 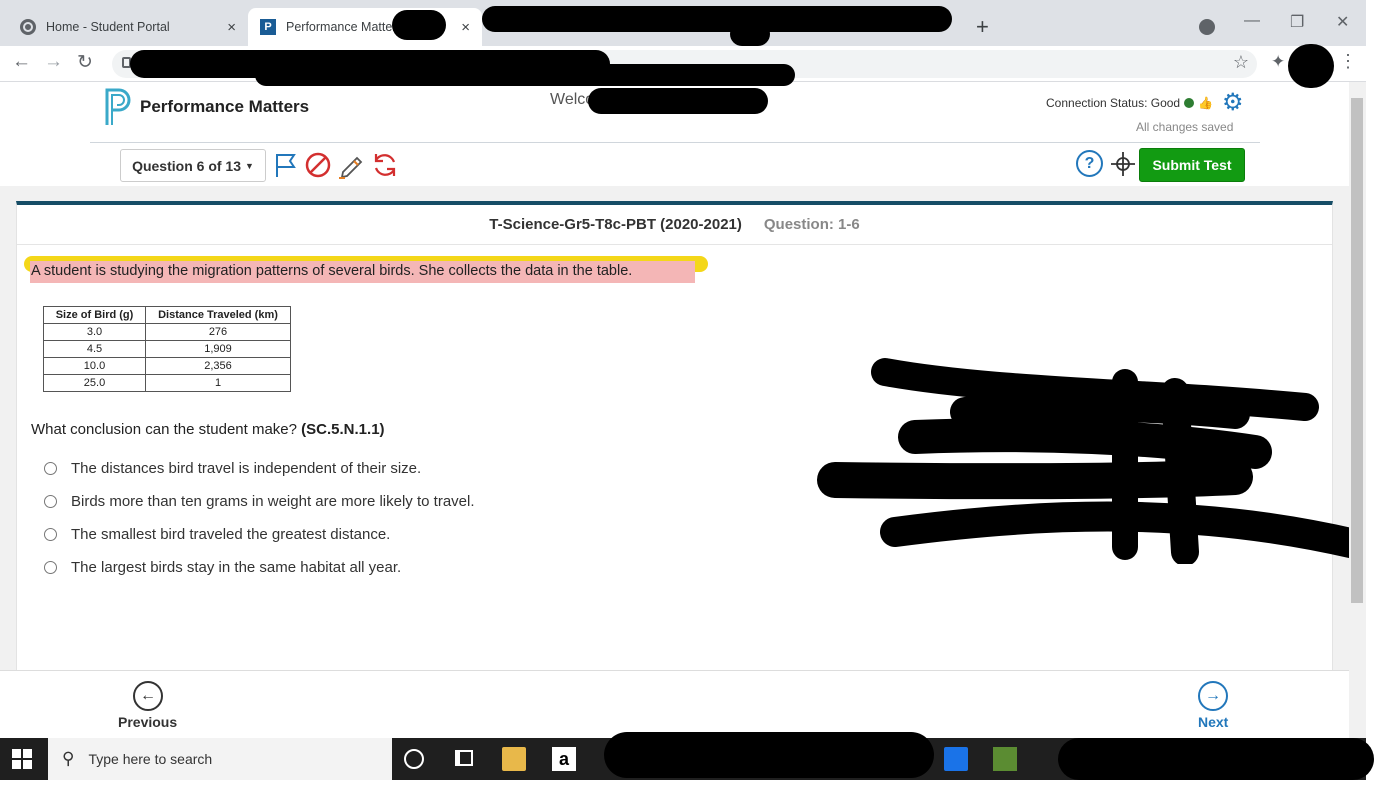 I want to click on amazon-icon: a, so click(x=564, y=759).